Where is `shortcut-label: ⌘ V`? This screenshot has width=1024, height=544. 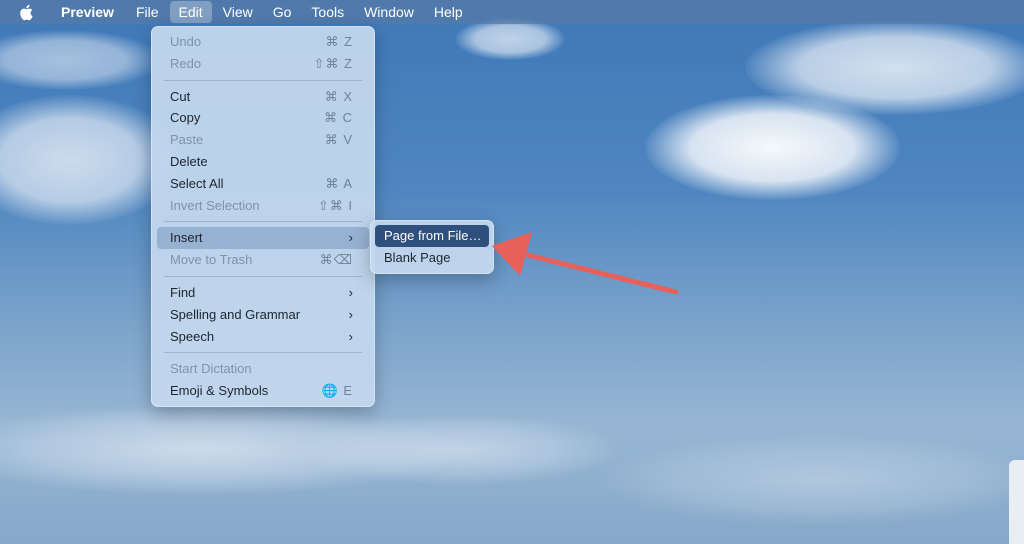
shortcut-label: ⌘ V is located at coordinates (338, 140).